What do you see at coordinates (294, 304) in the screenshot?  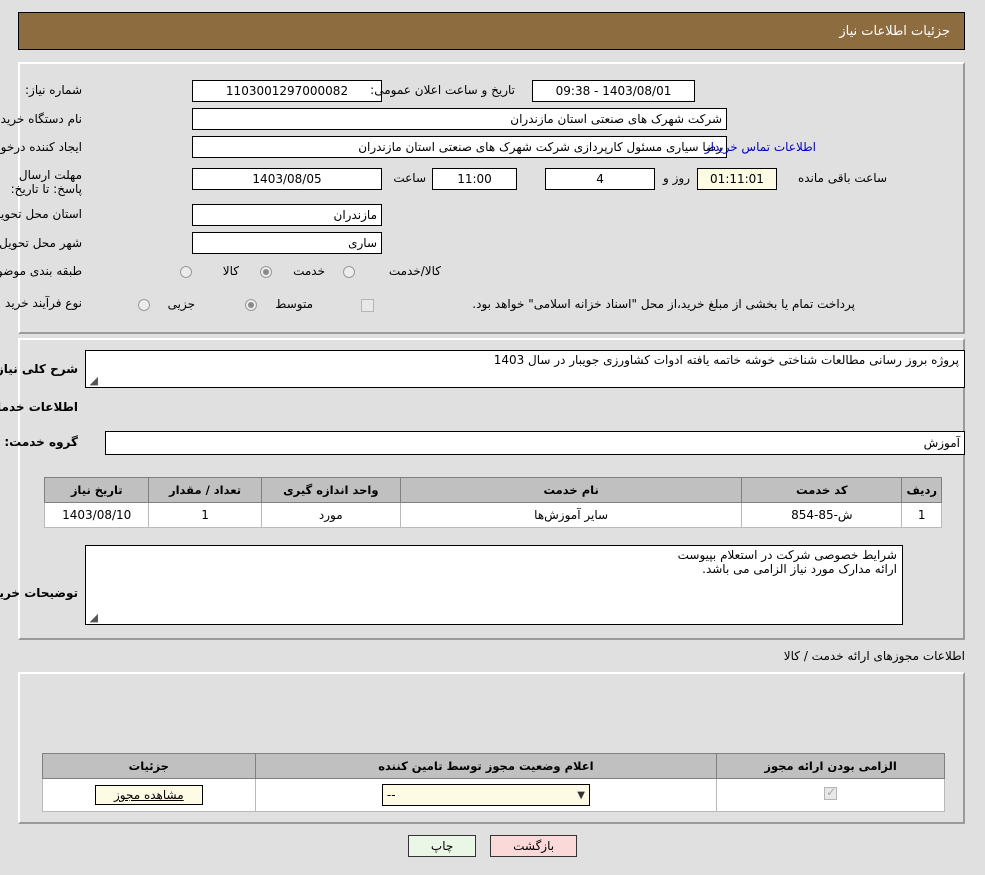 I see `process-label-motevaset: متوسط` at bounding box center [294, 304].